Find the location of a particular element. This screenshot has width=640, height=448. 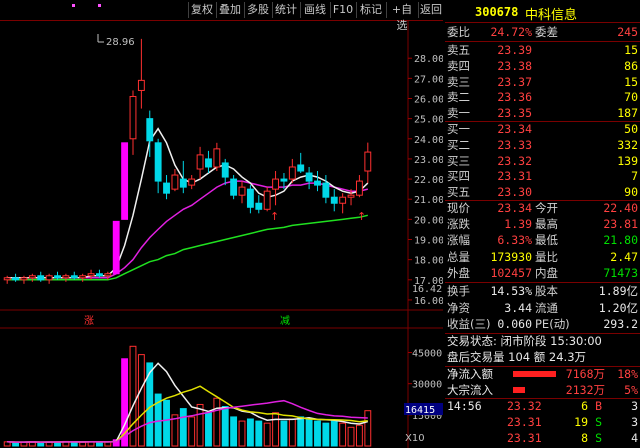

draw-line-button: 画线 is located at coordinates (314, 10).